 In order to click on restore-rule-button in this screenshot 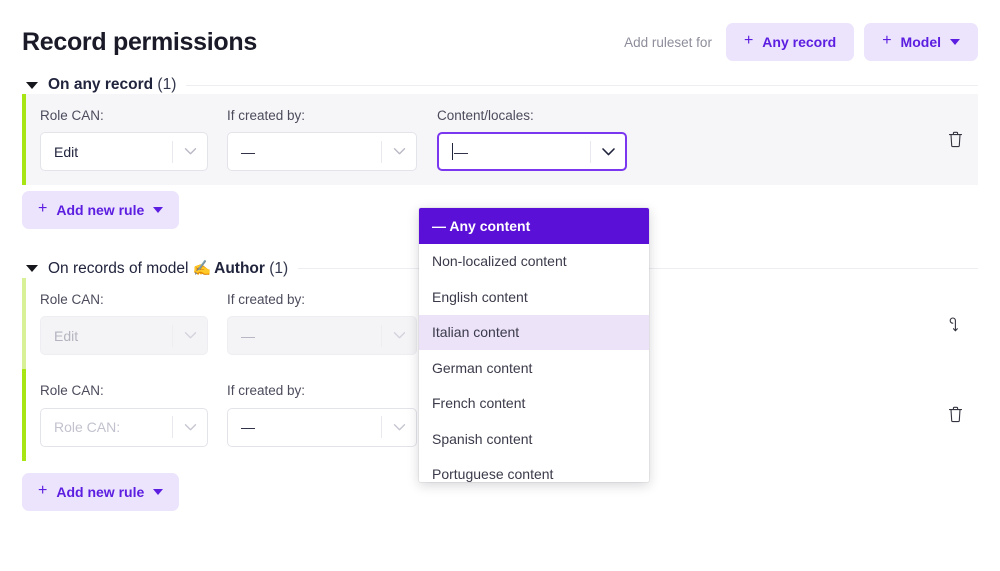, I will do `click(955, 324)`.